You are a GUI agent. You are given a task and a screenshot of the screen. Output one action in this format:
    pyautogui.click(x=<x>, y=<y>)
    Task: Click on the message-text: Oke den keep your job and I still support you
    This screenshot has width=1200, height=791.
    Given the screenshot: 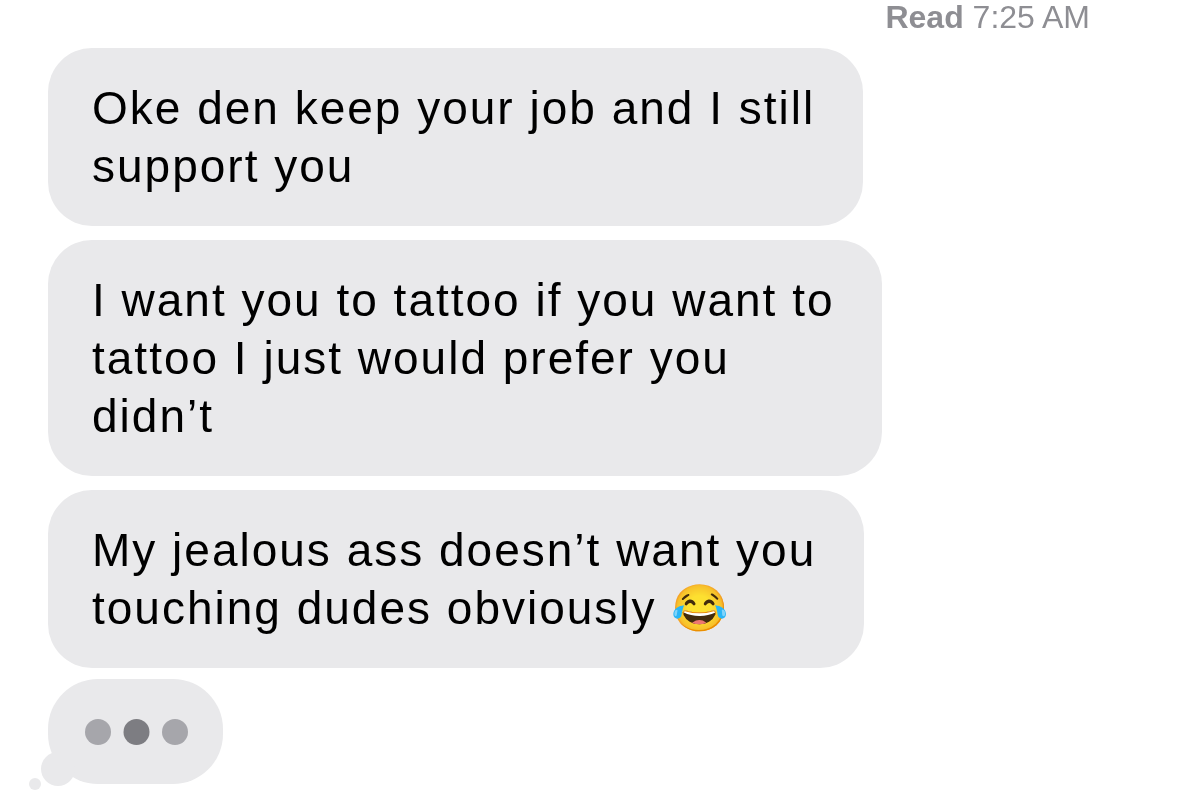 What is the action you would take?
    pyautogui.click(x=454, y=137)
    